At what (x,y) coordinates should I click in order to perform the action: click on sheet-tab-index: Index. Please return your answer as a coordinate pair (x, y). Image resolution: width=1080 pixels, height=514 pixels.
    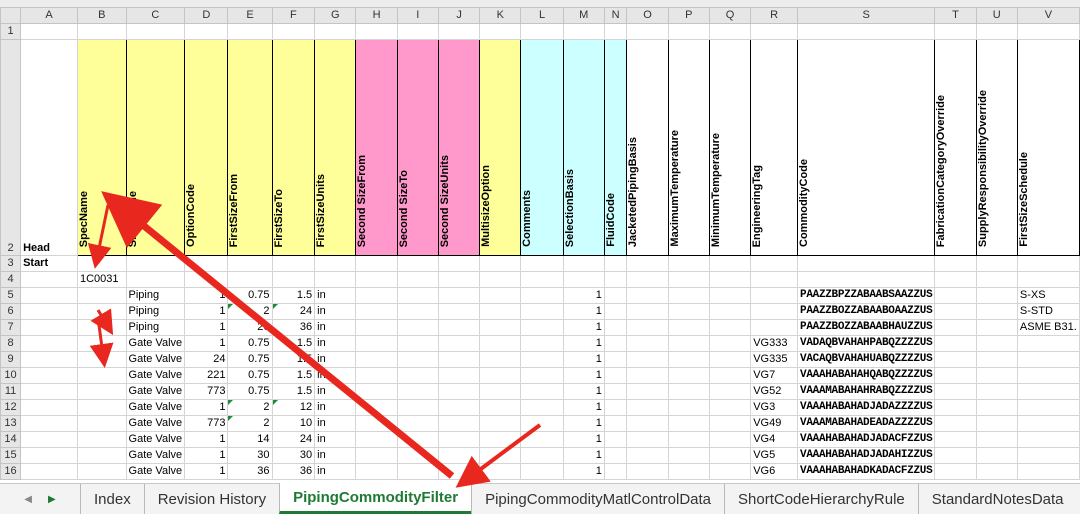
    Looking at the image, I should click on (112, 499).